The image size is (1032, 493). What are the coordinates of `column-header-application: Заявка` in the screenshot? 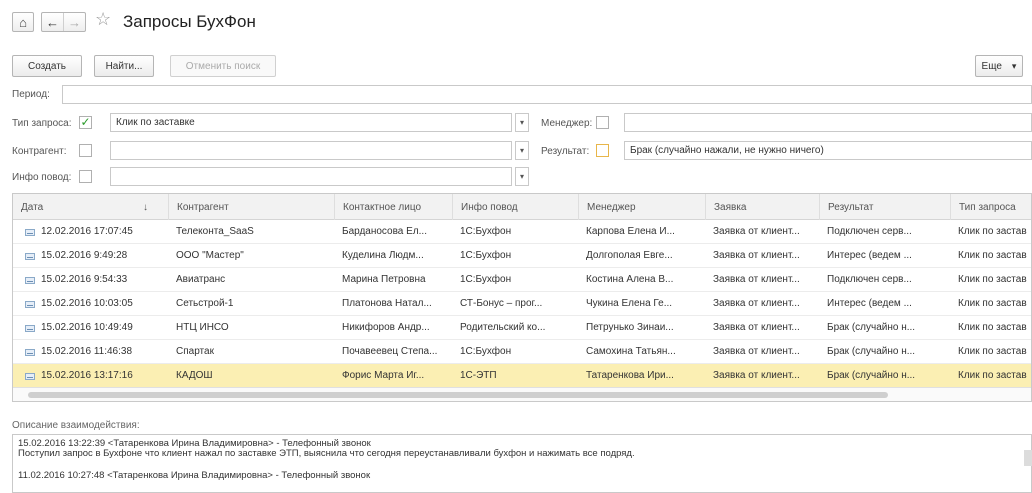 It's located at (762, 207).